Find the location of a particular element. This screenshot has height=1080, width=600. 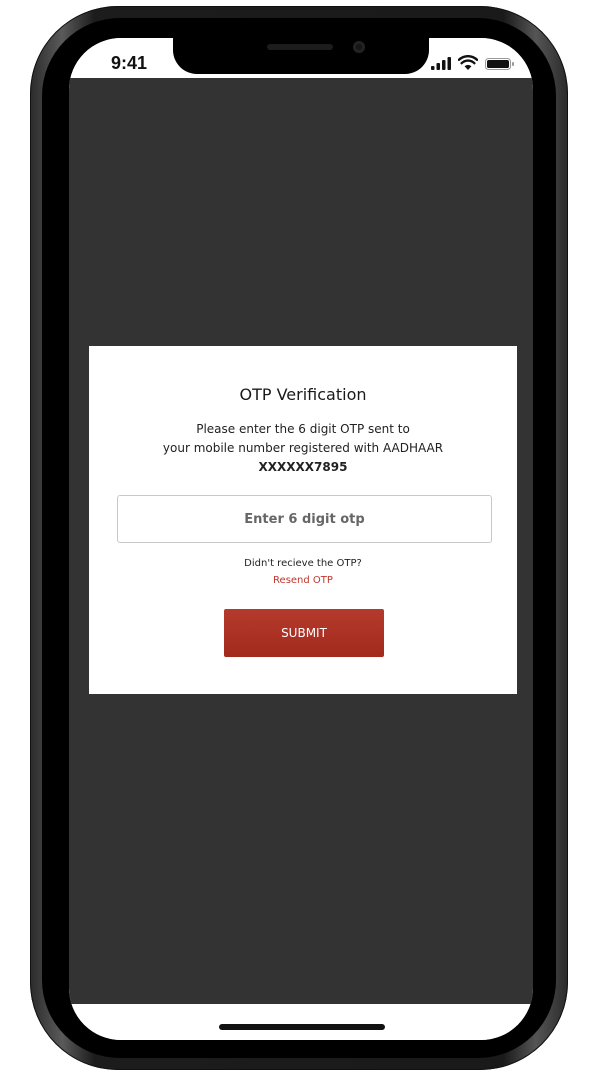

front-camera is located at coordinates (359, 47).